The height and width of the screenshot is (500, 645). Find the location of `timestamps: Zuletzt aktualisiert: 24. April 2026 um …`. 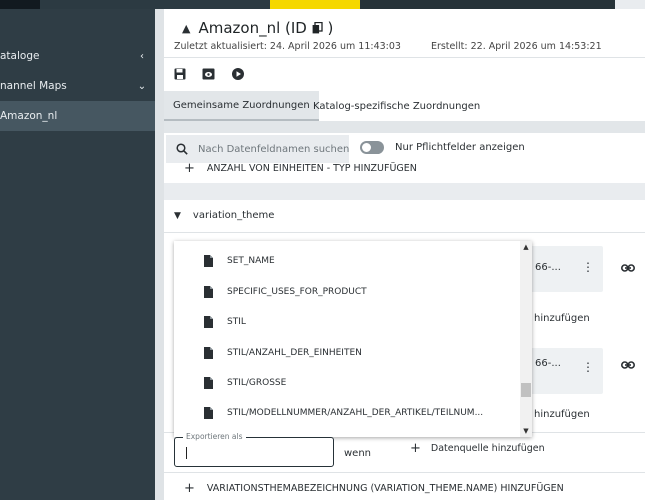

timestamps: Zuletzt aktualisiert: 24. April 2026 um … is located at coordinates (388, 46).